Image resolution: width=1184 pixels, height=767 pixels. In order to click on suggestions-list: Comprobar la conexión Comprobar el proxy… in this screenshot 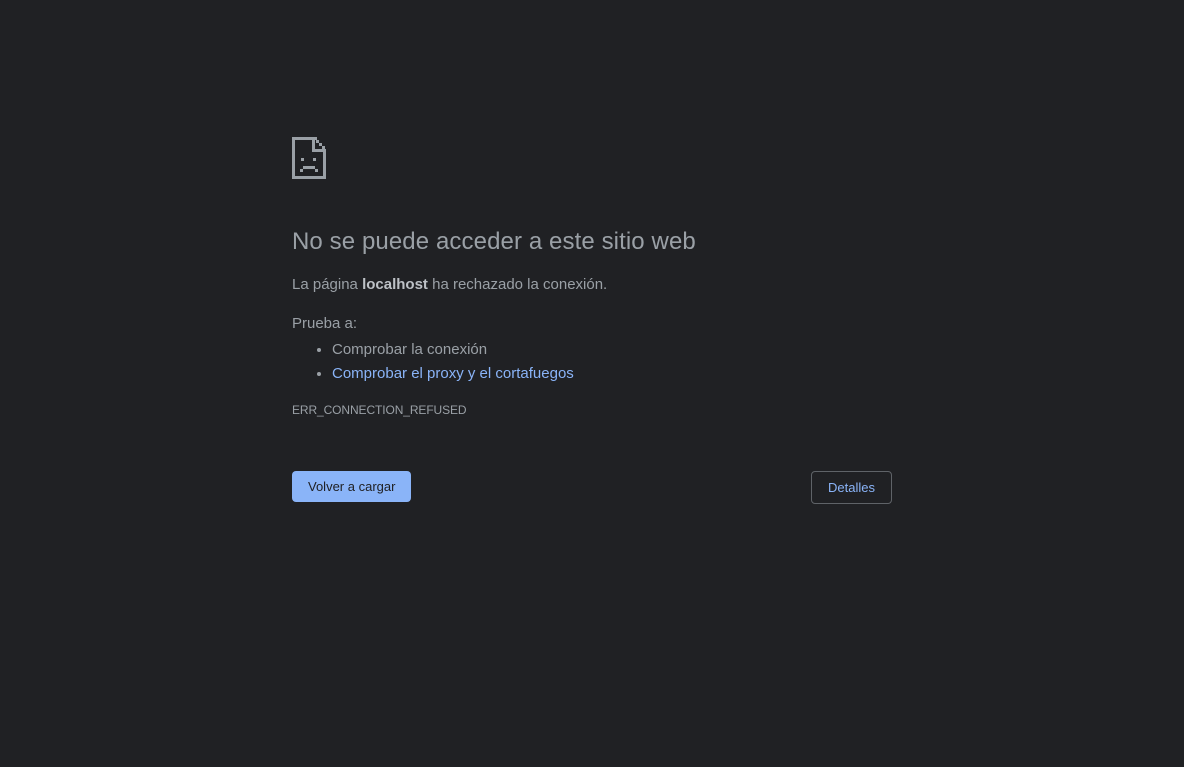, I will do `click(592, 362)`.